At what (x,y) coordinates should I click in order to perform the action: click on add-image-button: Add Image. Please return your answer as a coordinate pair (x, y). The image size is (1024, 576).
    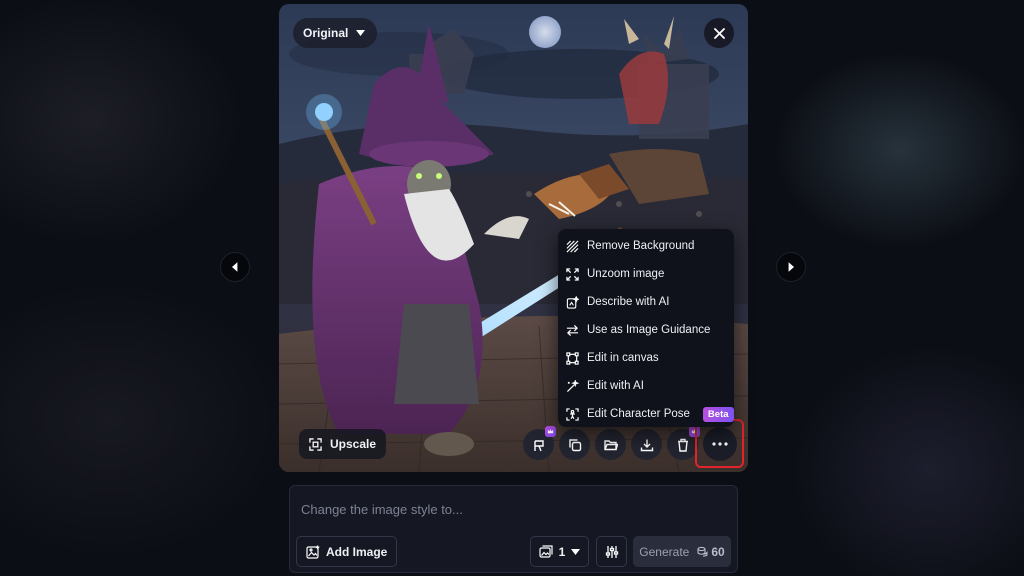
    Looking at the image, I should click on (347, 551).